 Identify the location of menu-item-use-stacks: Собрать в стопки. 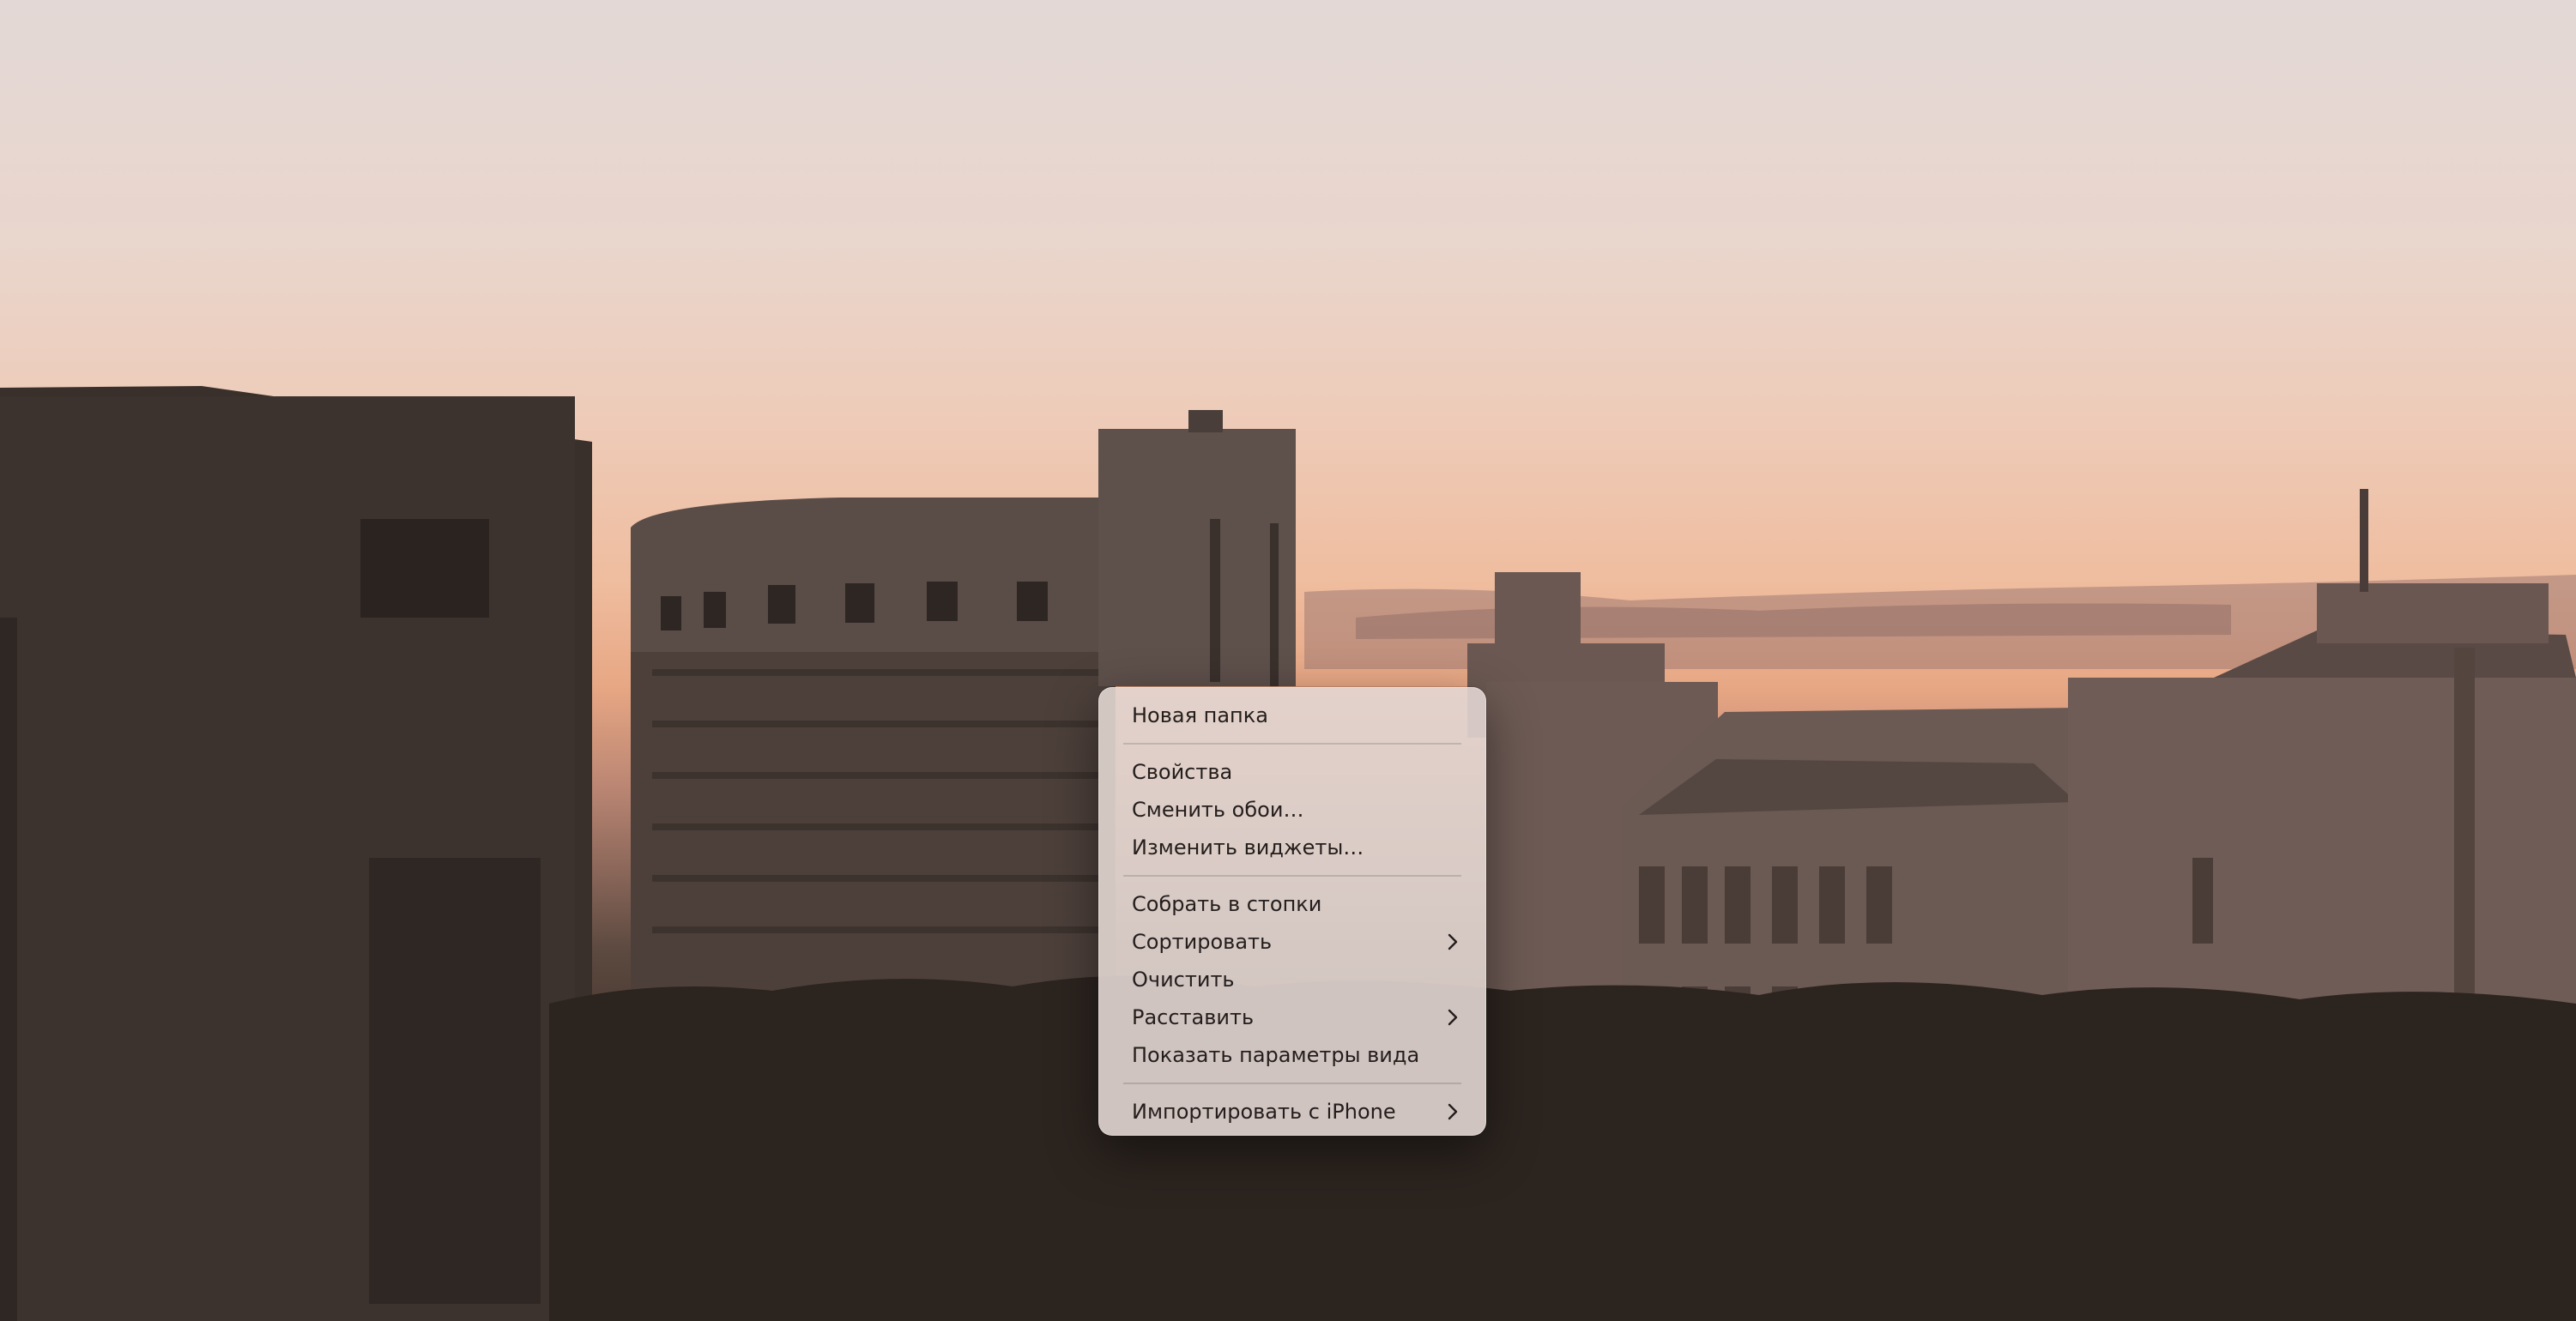
(1292, 904).